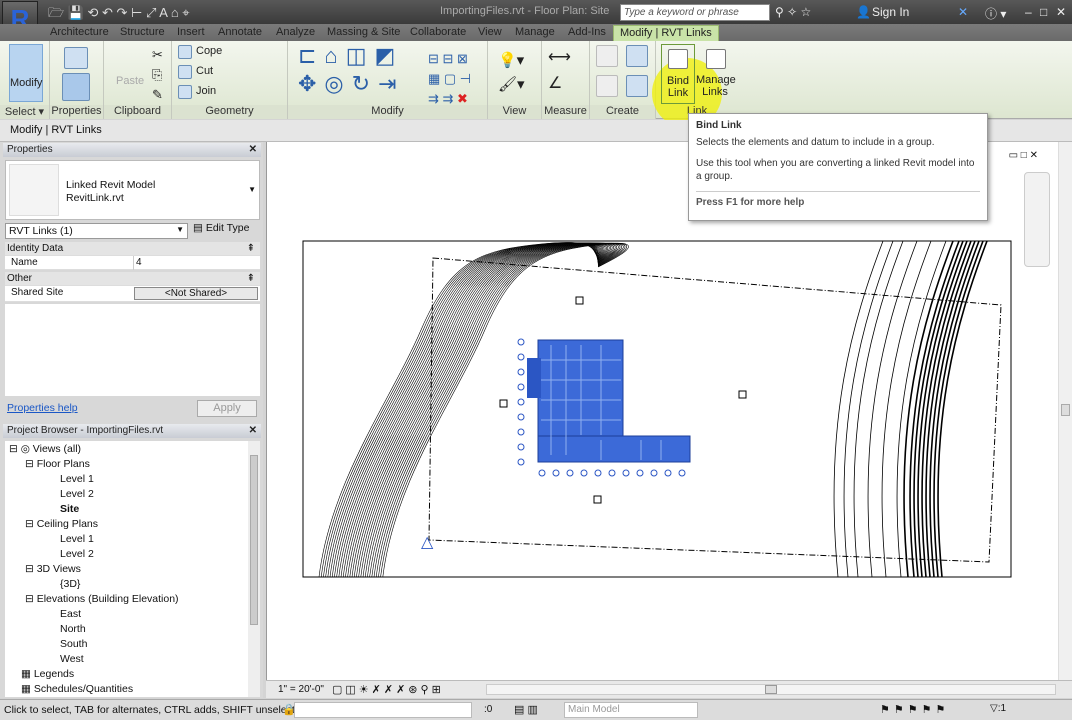 The width and height of the screenshot is (1072, 720). Describe the element at coordinates (559, 71) in the screenshot. I see `measure-icons: ⟷ ∠` at that location.